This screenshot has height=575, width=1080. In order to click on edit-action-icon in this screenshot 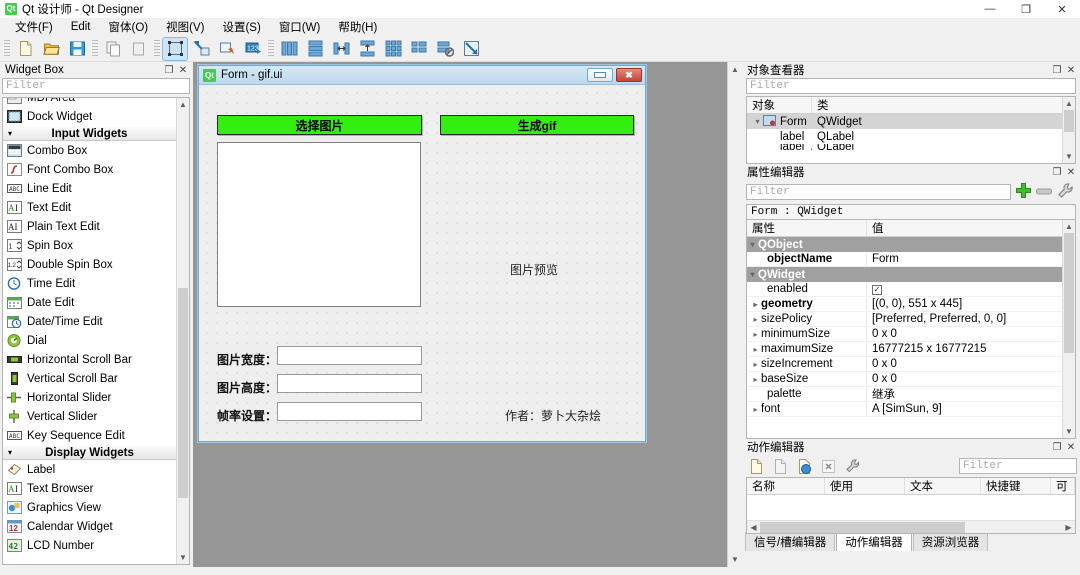, I will do `click(804, 466)`.